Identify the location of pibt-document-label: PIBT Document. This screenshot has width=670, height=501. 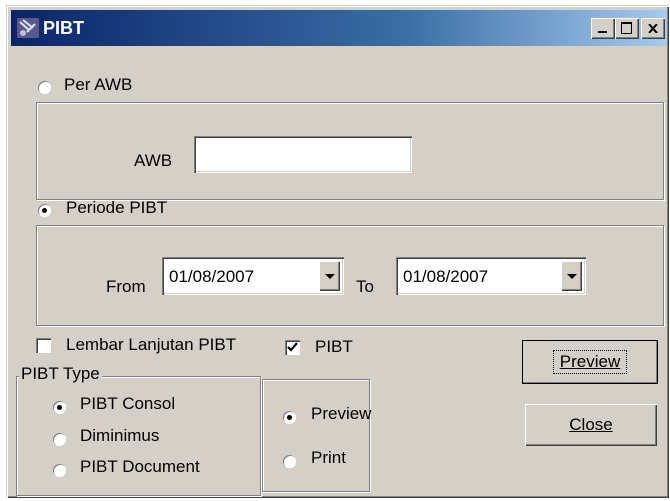
(140, 466).